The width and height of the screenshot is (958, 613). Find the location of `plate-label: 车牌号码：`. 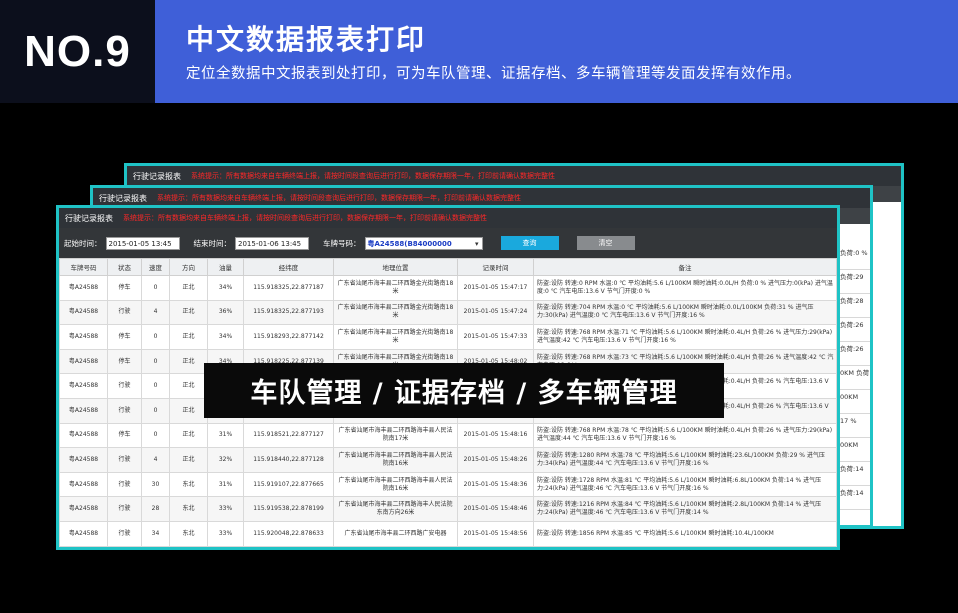

plate-label: 车牌号码： is located at coordinates (342, 243).